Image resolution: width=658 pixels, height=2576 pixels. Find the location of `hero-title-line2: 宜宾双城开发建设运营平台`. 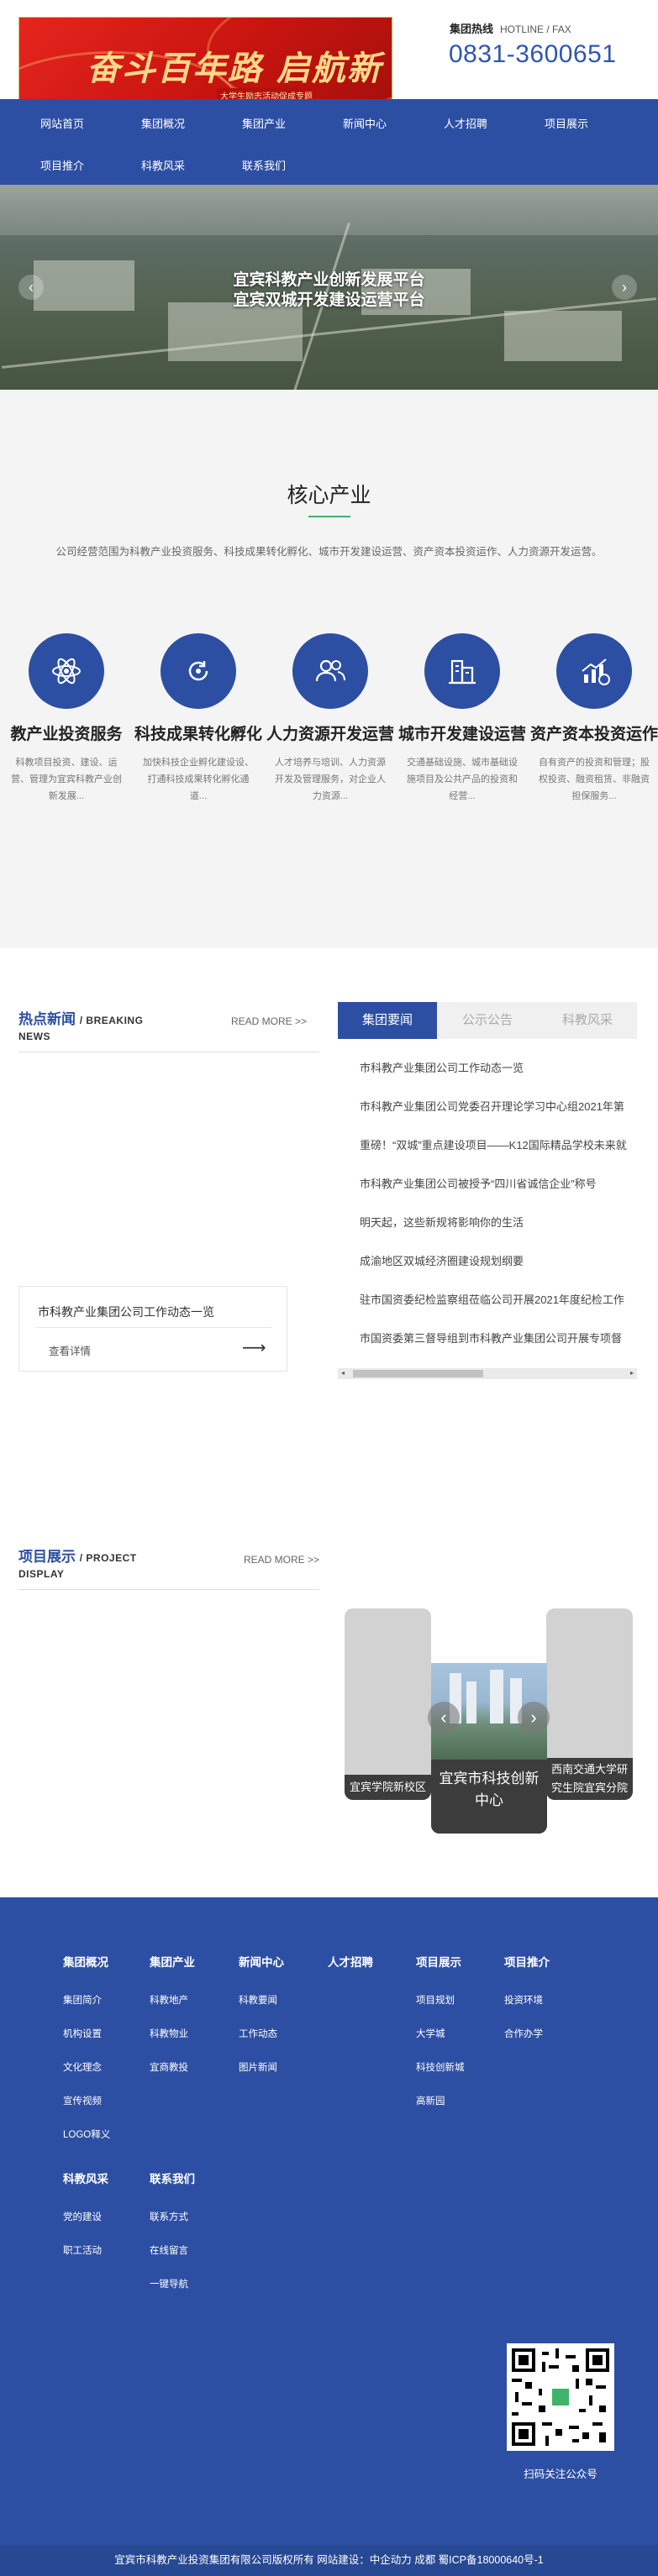

hero-title-line2: 宜宾双城开发建设运营平台 is located at coordinates (329, 300).